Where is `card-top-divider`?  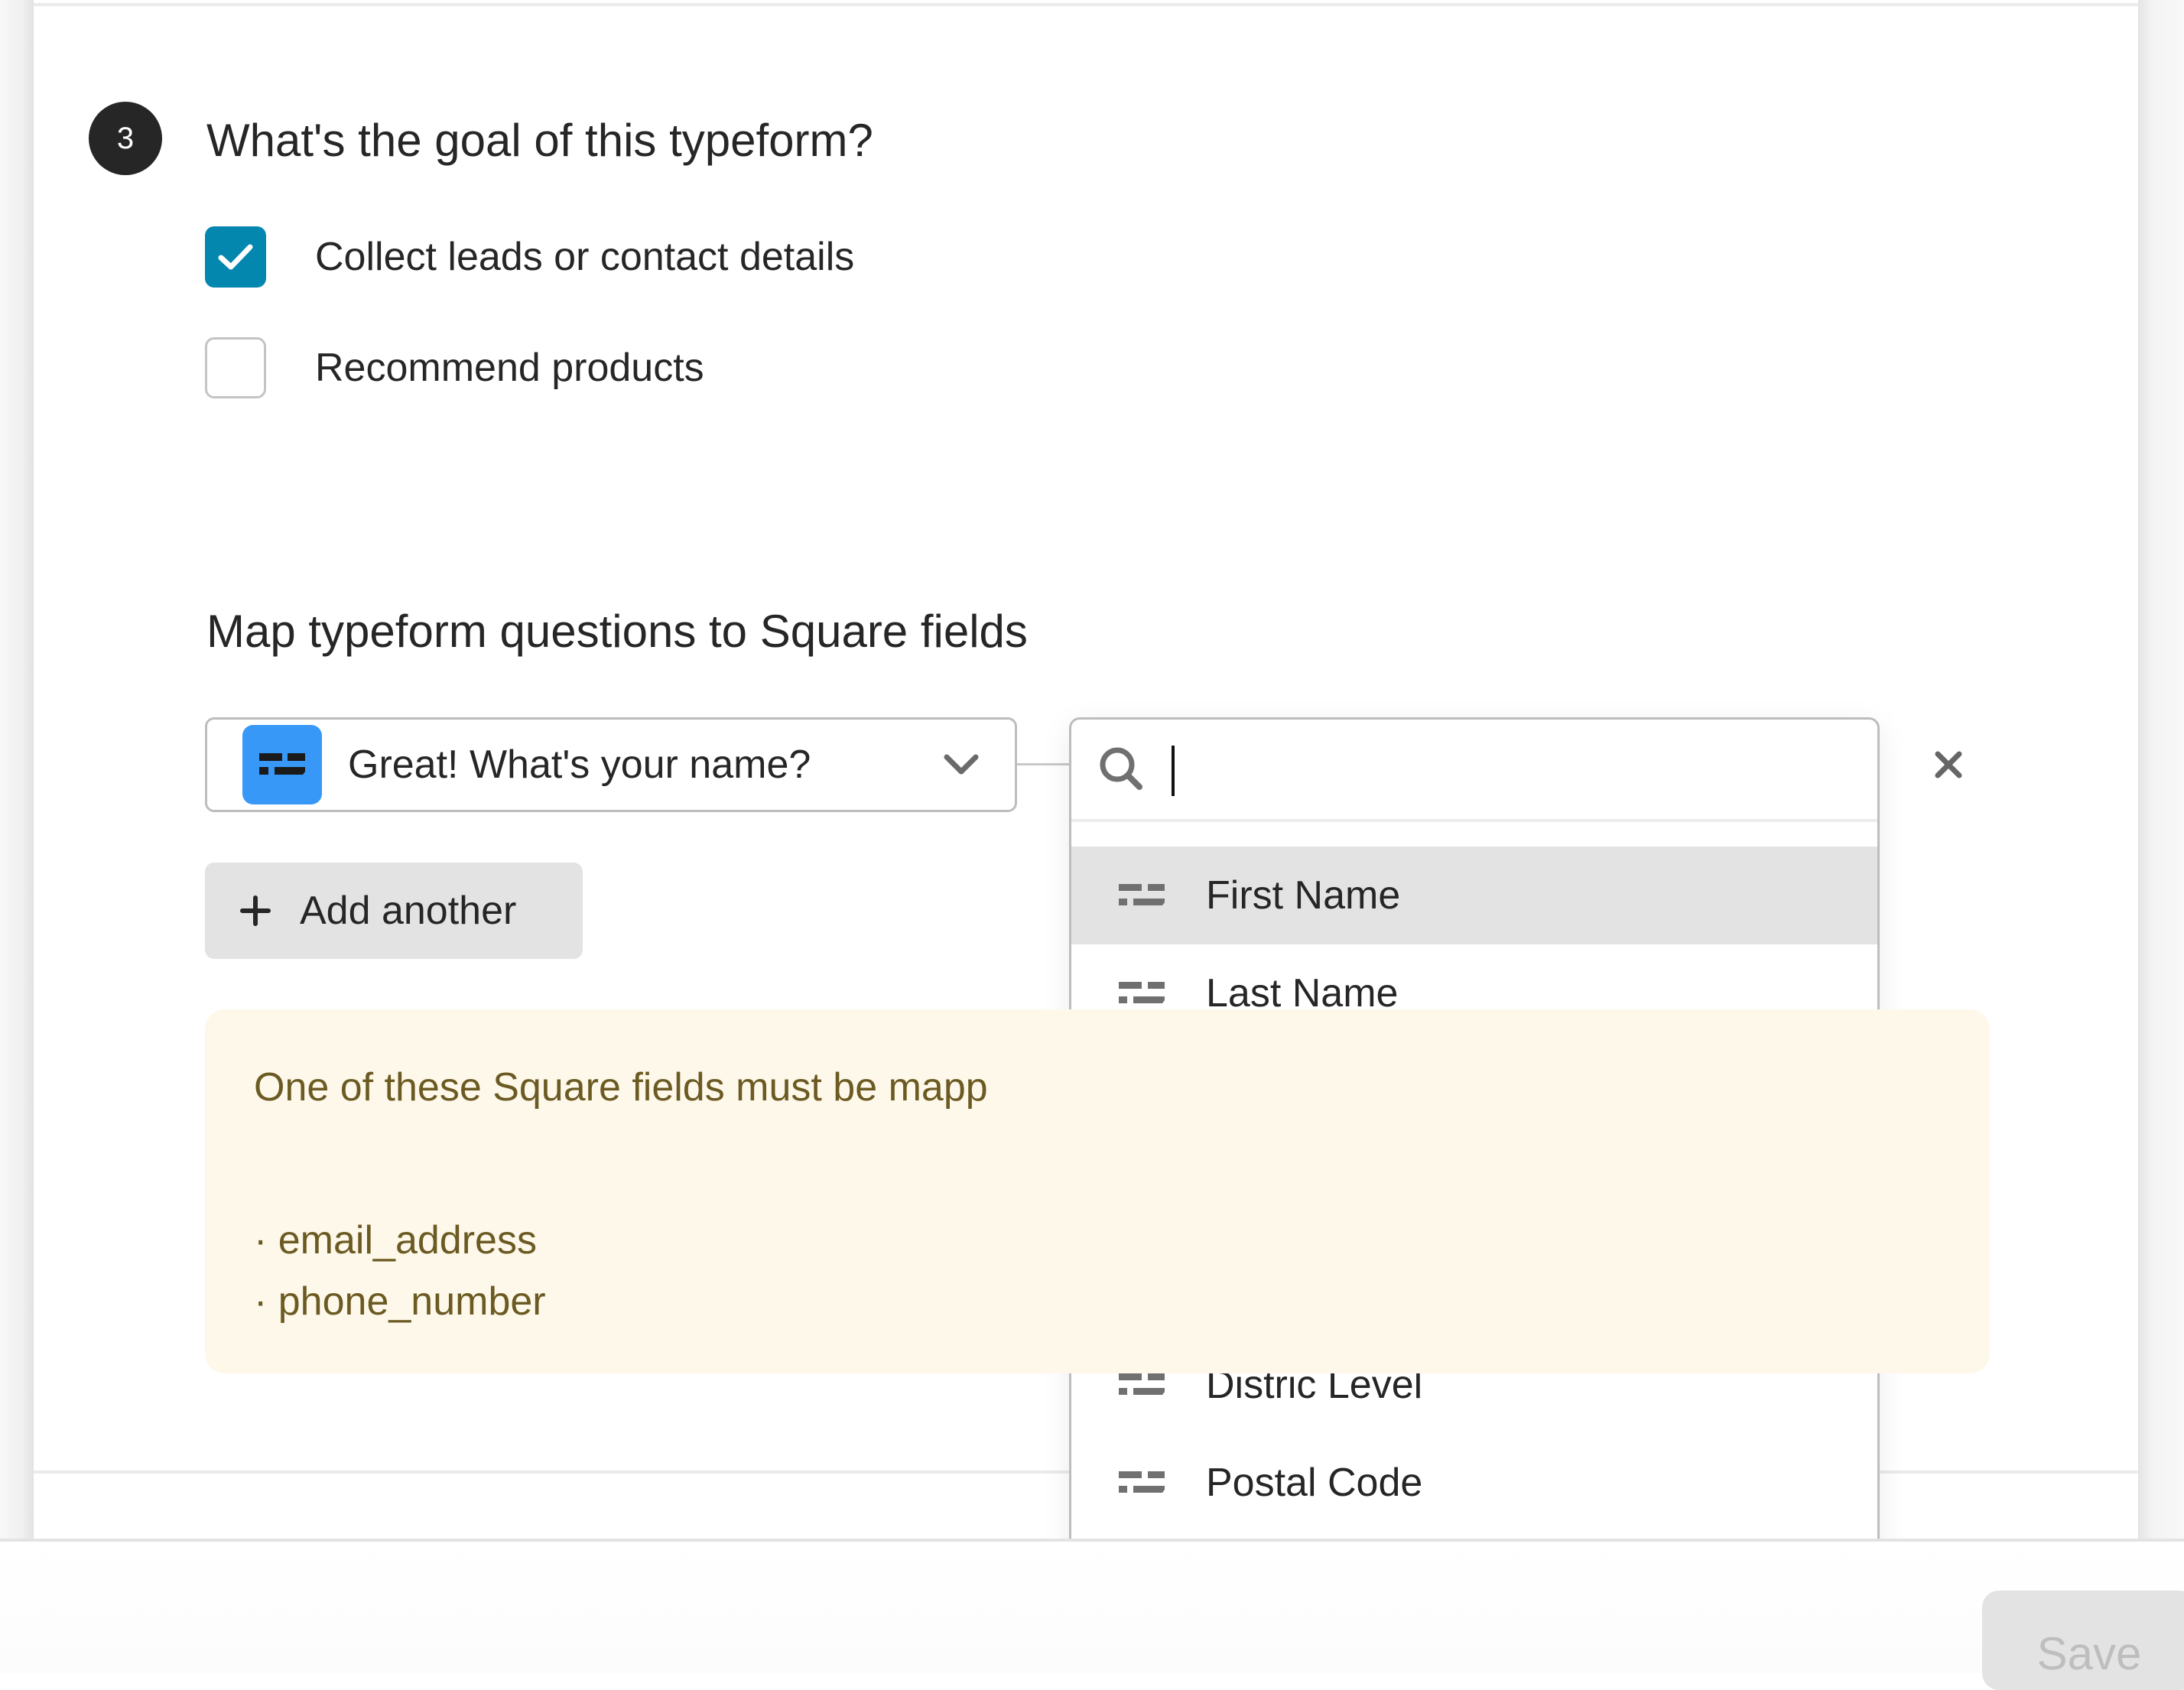
card-top-divider is located at coordinates (1086, 4).